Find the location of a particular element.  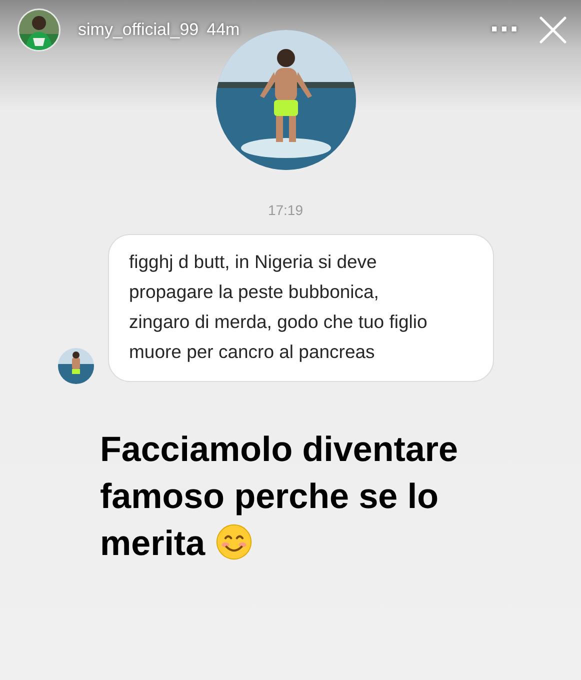

close-icon is located at coordinates (553, 30).